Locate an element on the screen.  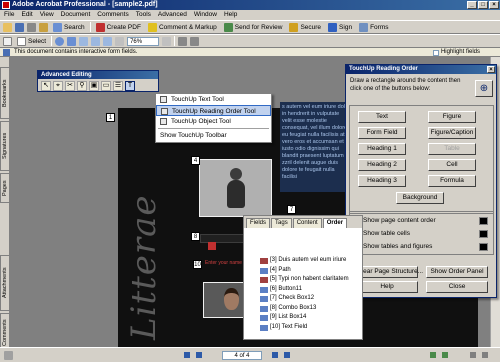
background-button: Background is located at coordinates (420, 198).